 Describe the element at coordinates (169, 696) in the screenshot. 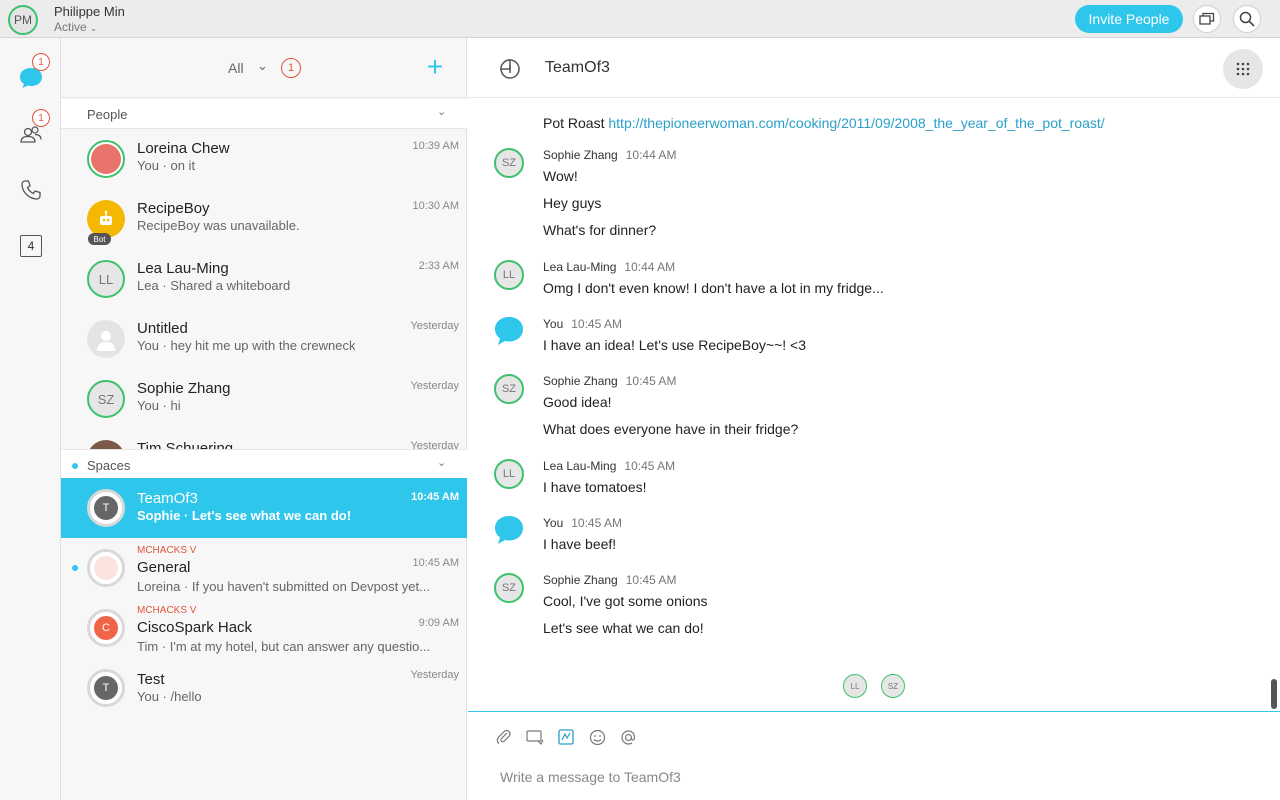

I see `row-preview: You · /hello` at that location.